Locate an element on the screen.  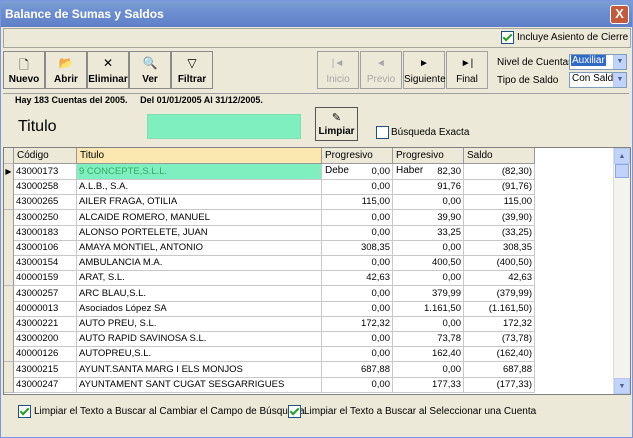
include-cierre-option: Incluye Asiento de Cierre is located at coordinates (563, 37).